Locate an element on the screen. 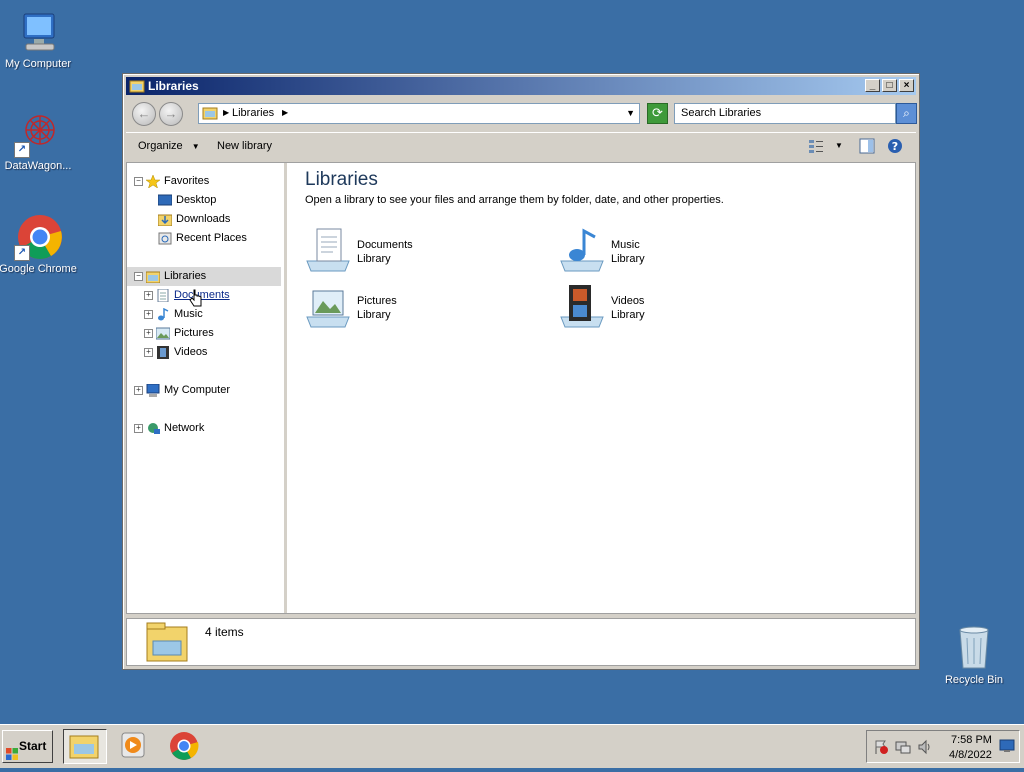  start-button: Start is located at coordinates (27, 746).